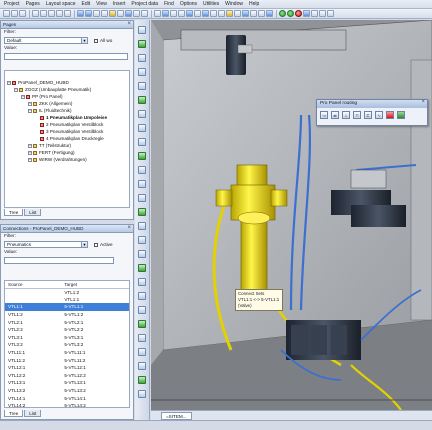 The width and height of the screenshot is (432, 430). Describe the element at coordinates (368, 115) in the screenshot. I see `path-icon: ⊏` at that location.